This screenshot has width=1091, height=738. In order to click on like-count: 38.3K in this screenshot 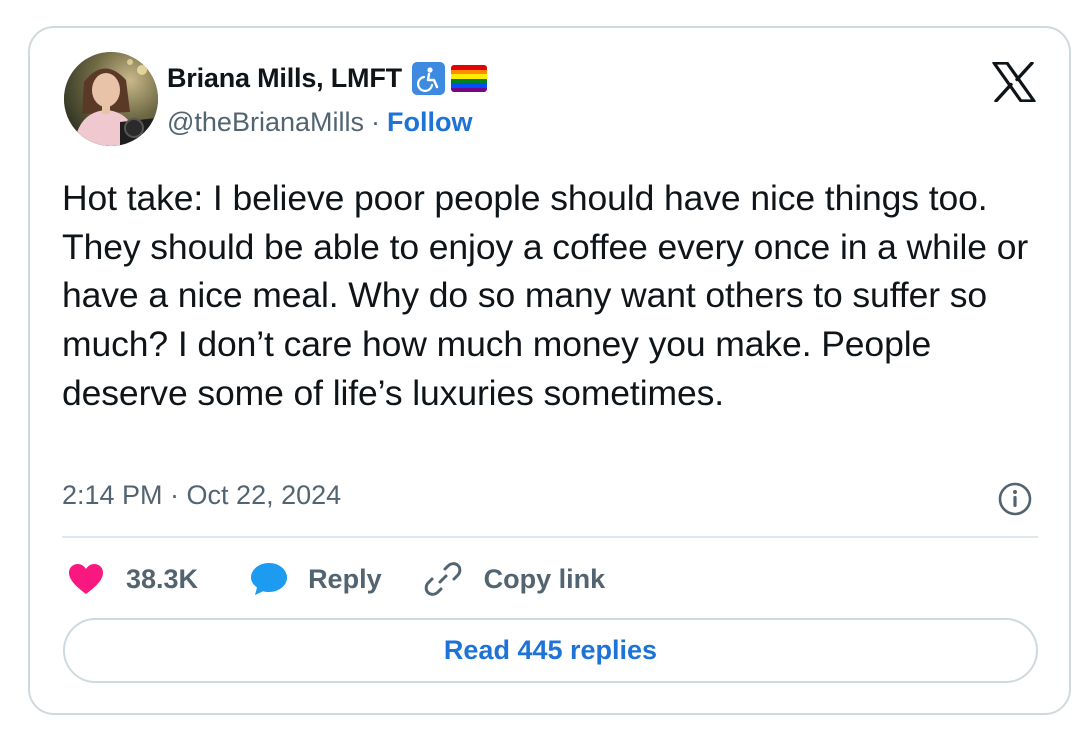, I will do `click(162, 578)`.